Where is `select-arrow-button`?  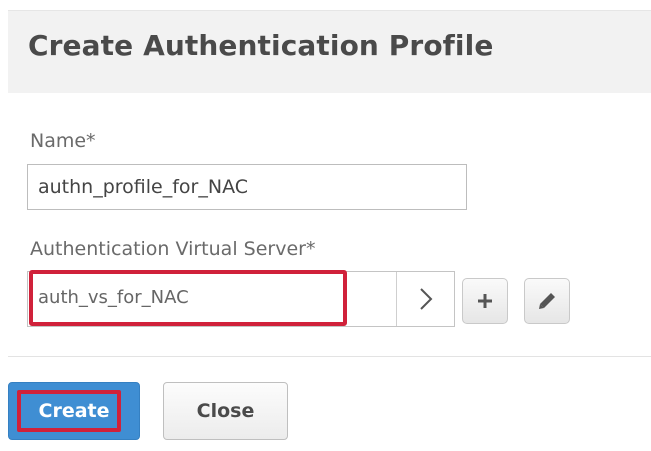
select-arrow-button is located at coordinates (425, 299).